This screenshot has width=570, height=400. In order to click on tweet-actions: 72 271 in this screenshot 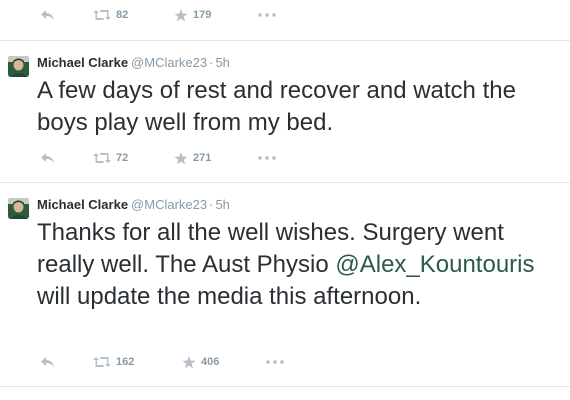, I will do `click(170, 158)`.